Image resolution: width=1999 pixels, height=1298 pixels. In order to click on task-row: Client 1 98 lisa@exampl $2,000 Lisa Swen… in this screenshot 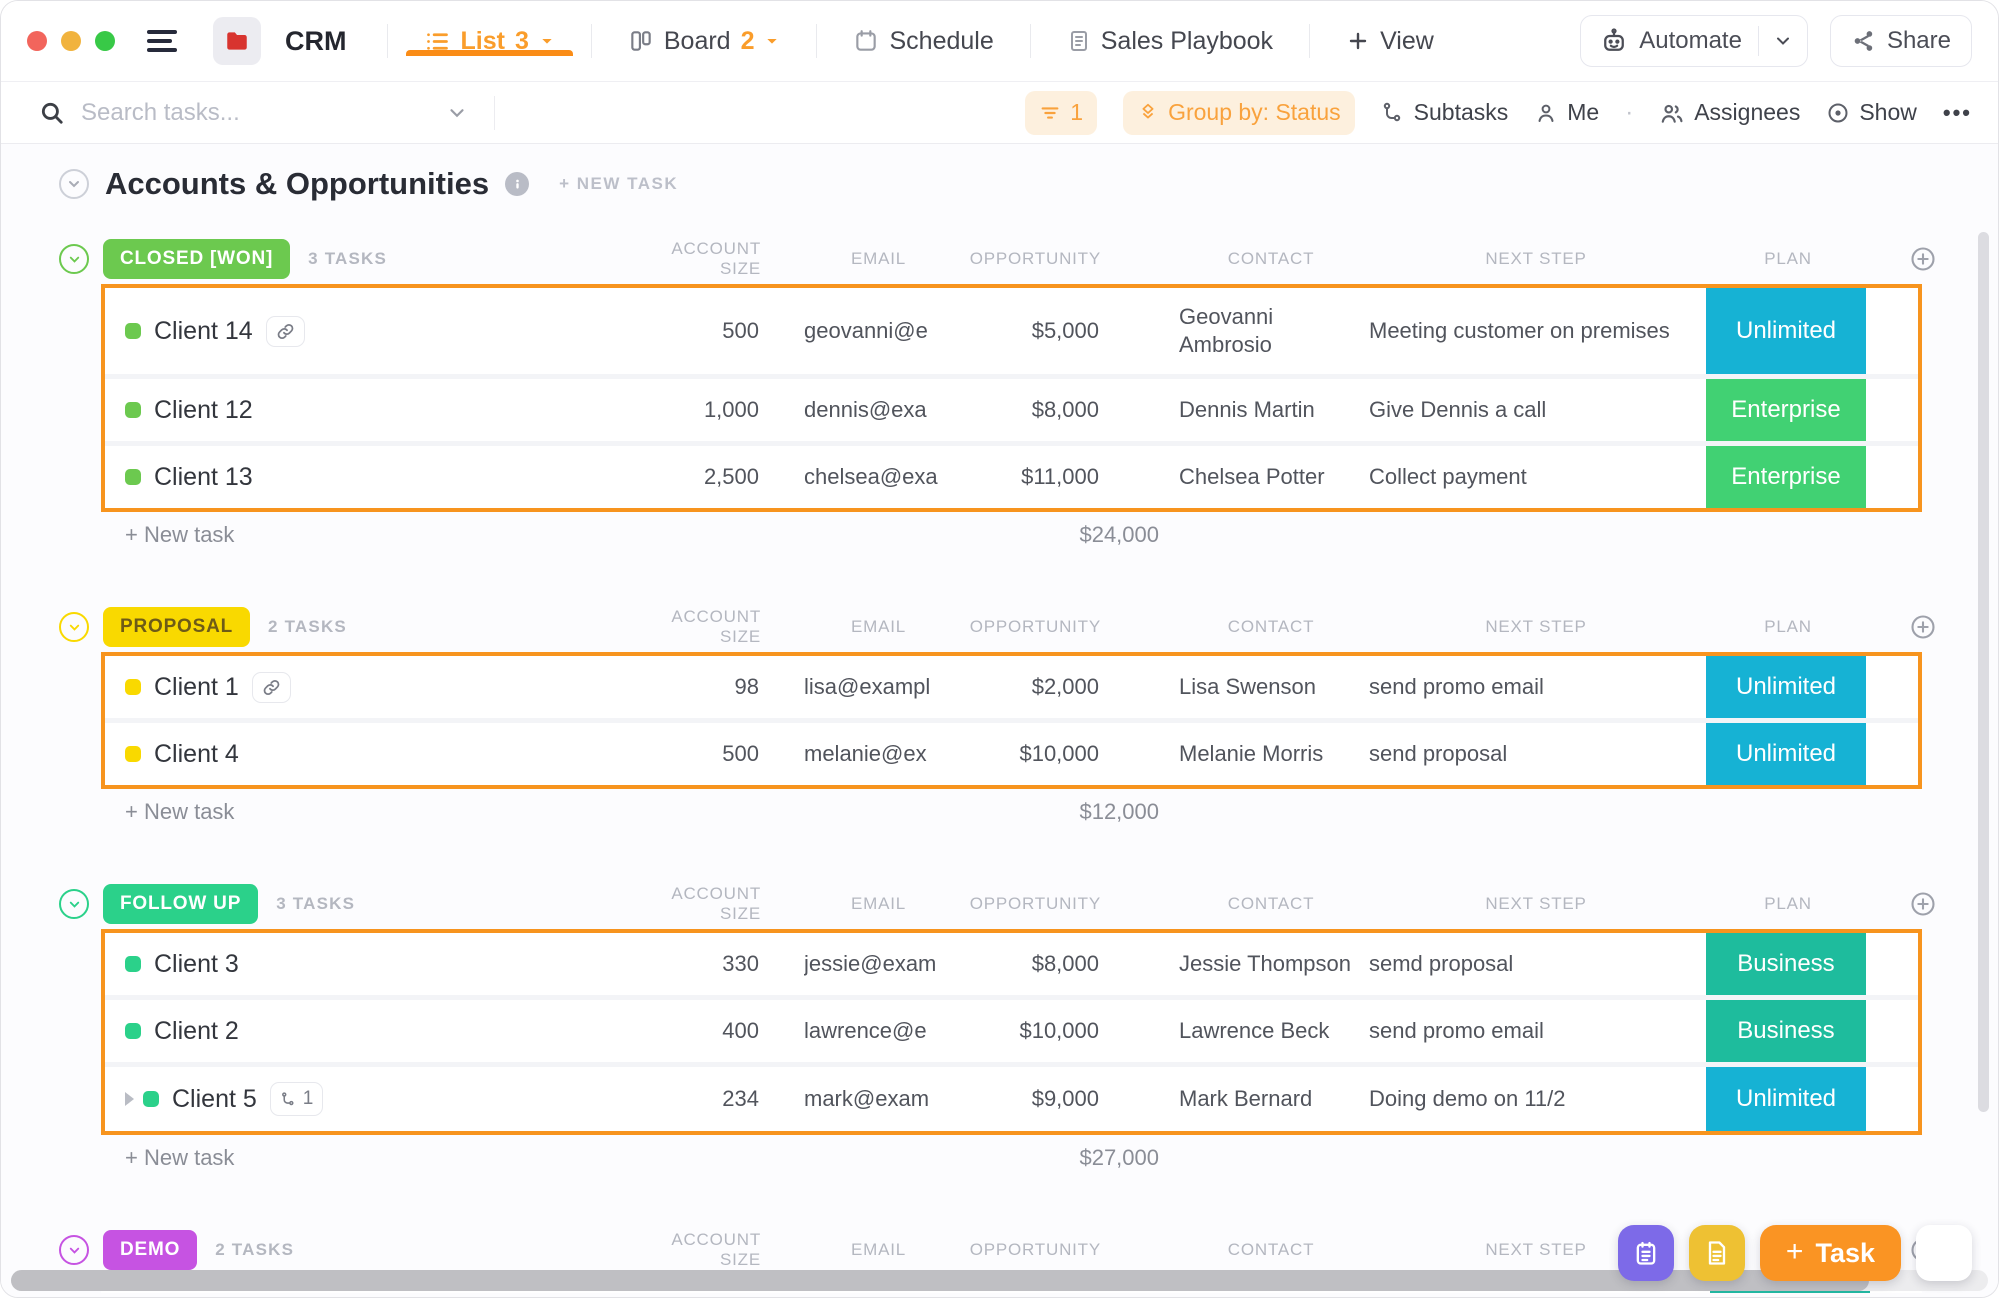, I will do `click(1011, 687)`.